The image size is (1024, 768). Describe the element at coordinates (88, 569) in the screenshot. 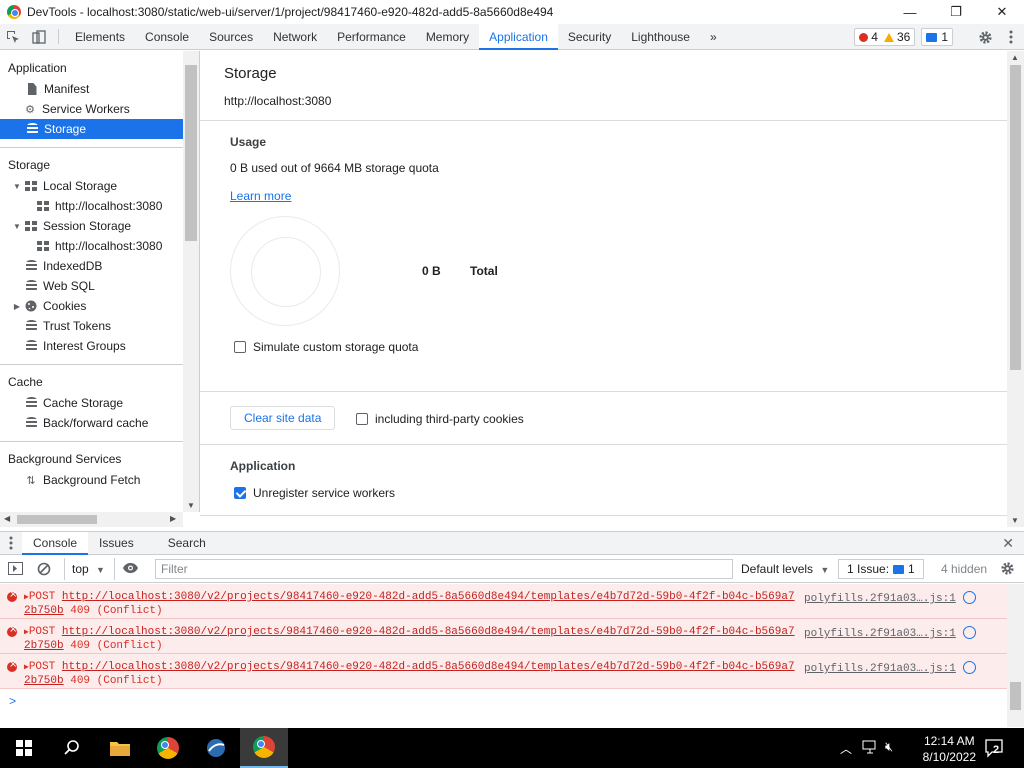

I see `context-selector: top ▼` at that location.